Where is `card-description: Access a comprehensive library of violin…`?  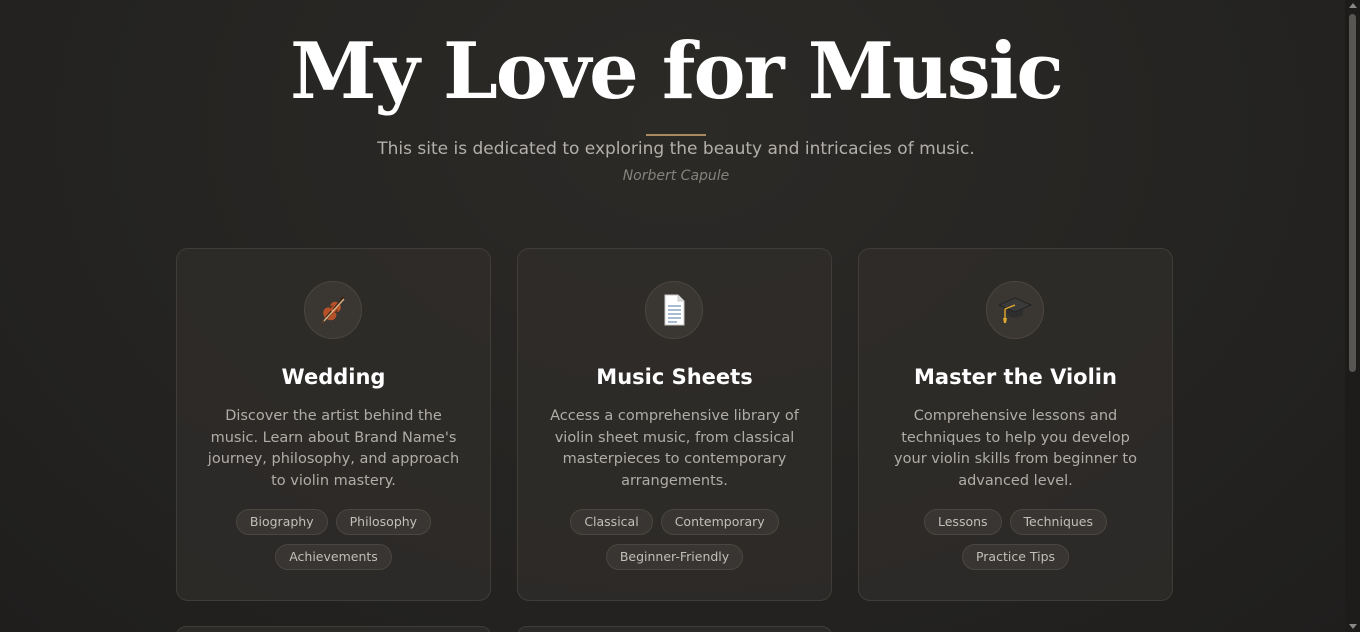
card-description: Access a comprehensive library of violin… is located at coordinates (674, 449).